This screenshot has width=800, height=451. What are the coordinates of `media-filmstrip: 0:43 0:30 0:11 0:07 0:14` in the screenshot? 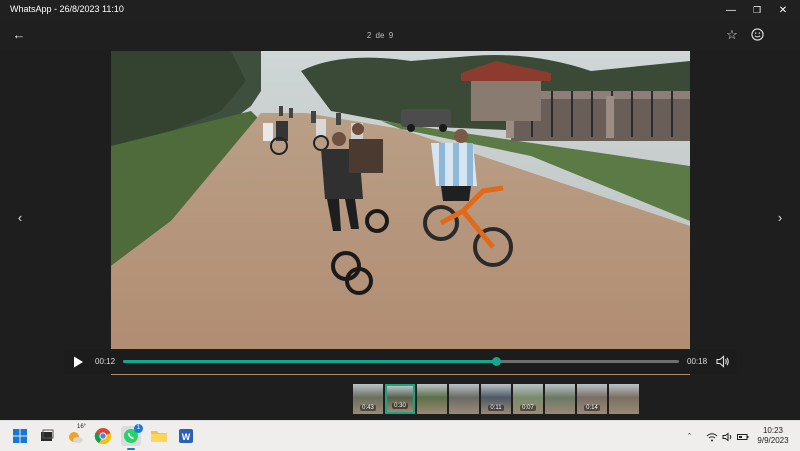 It's located at (496, 399).